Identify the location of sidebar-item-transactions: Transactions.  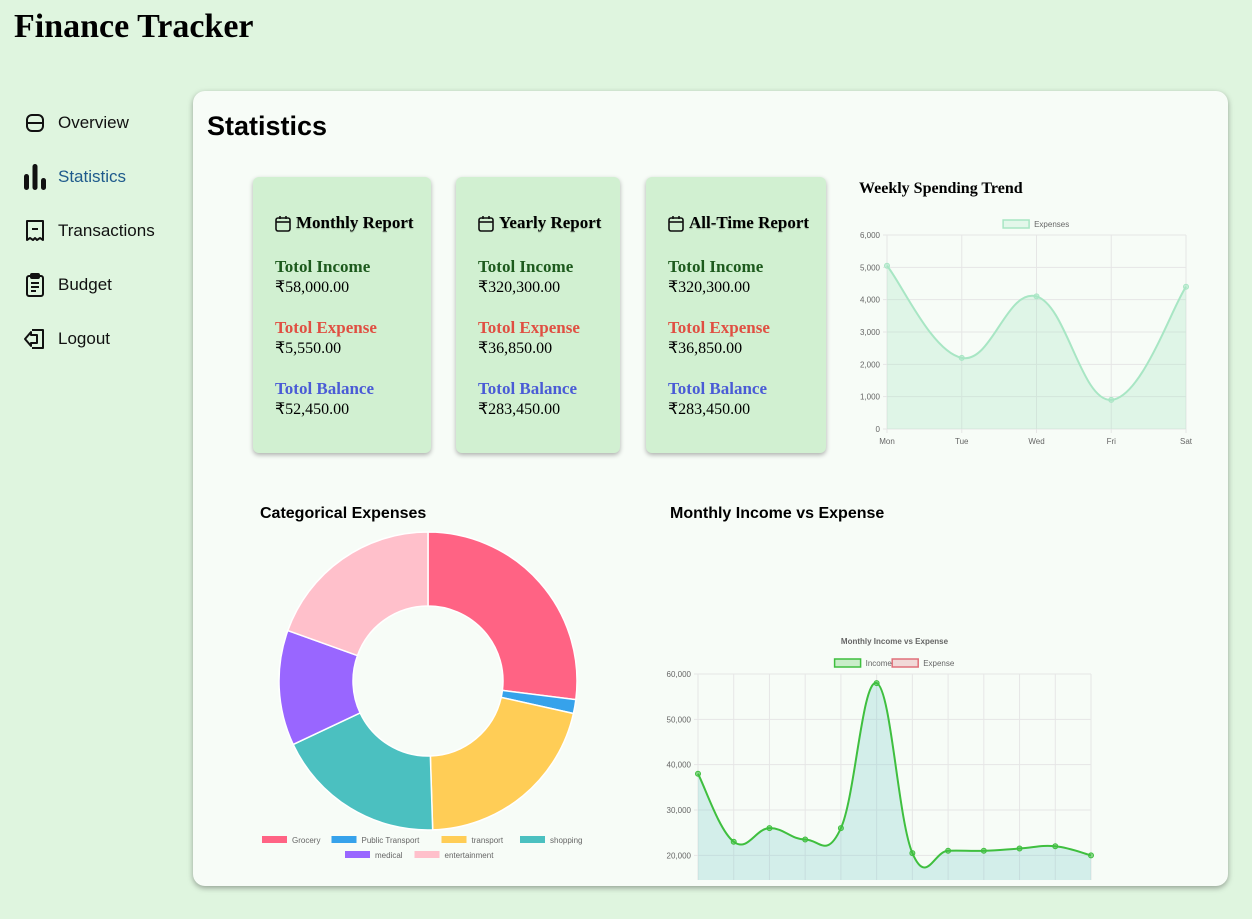
(102, 231).